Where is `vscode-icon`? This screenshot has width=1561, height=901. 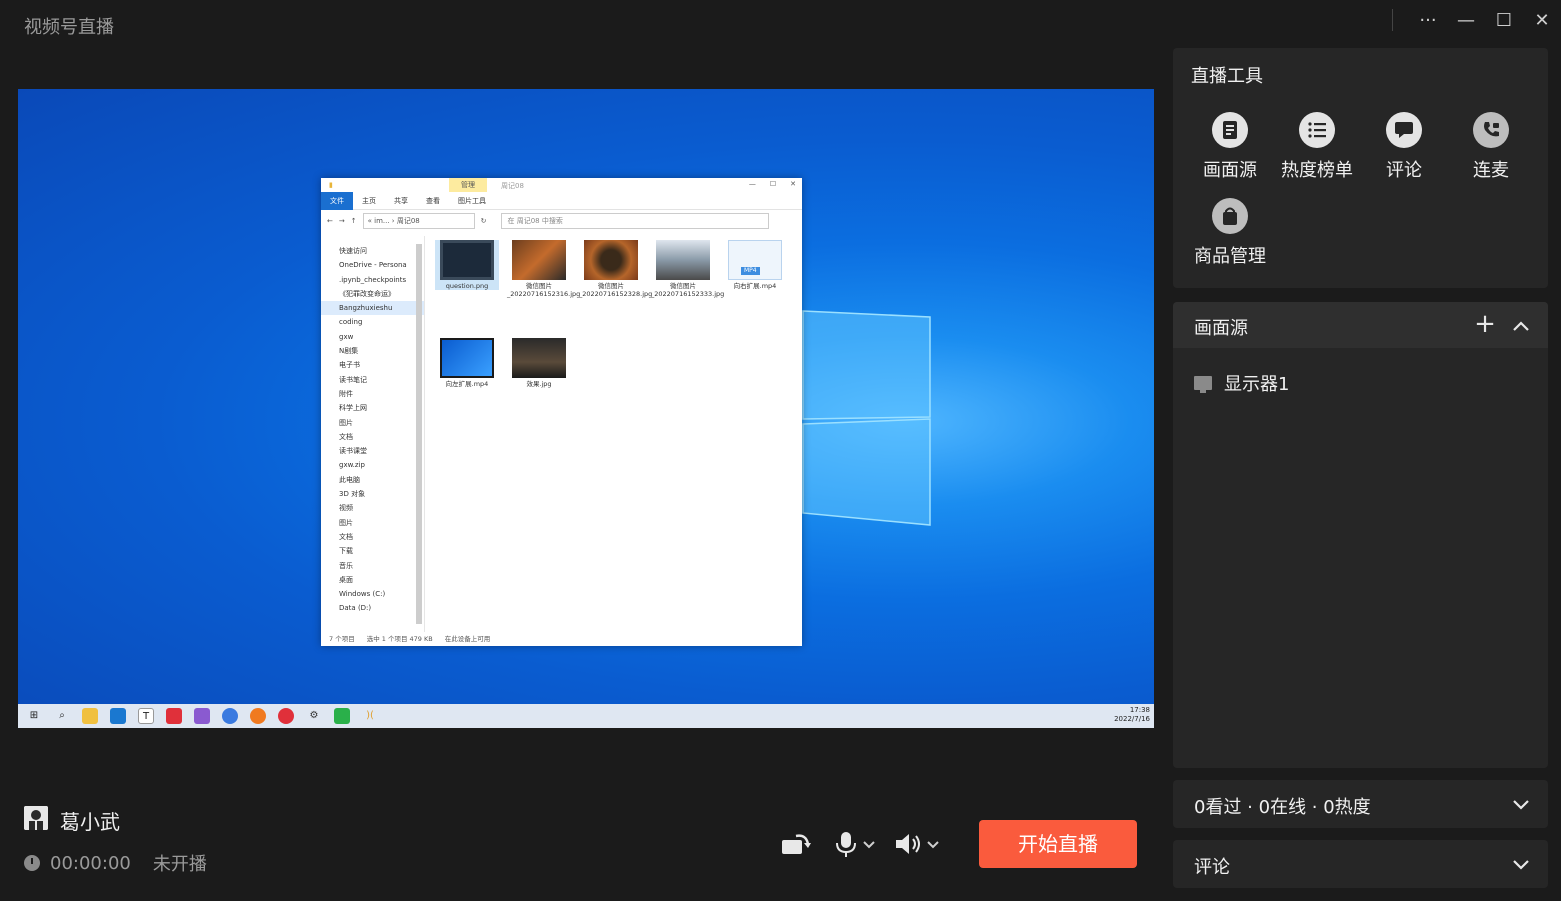
vscode-icon is located at coordinates (118, 716).